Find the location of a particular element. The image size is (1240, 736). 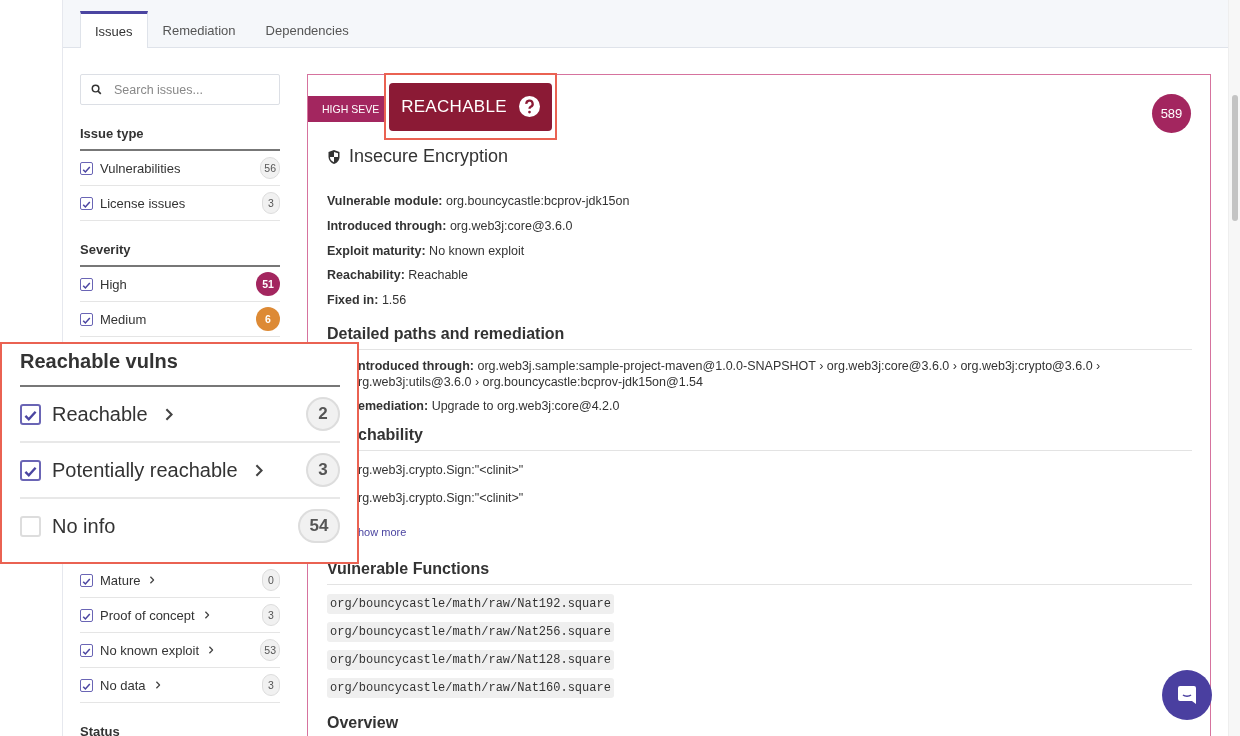

count-badge: 56 is located at coordinates (270, 168).